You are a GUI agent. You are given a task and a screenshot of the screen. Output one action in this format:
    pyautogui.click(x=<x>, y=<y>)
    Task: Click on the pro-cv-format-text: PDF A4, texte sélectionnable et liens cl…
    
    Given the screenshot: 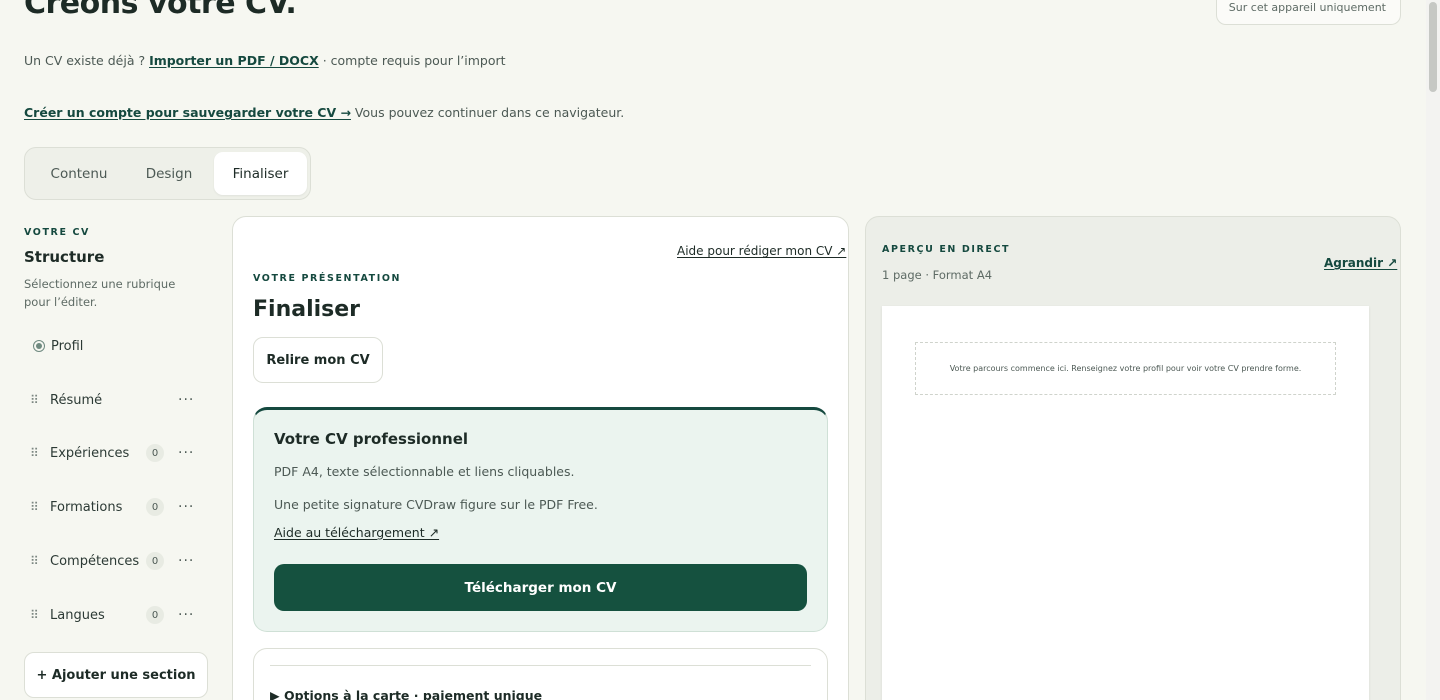 What is the action you would take?
    pyautogui.click(x=424, y=471)
    